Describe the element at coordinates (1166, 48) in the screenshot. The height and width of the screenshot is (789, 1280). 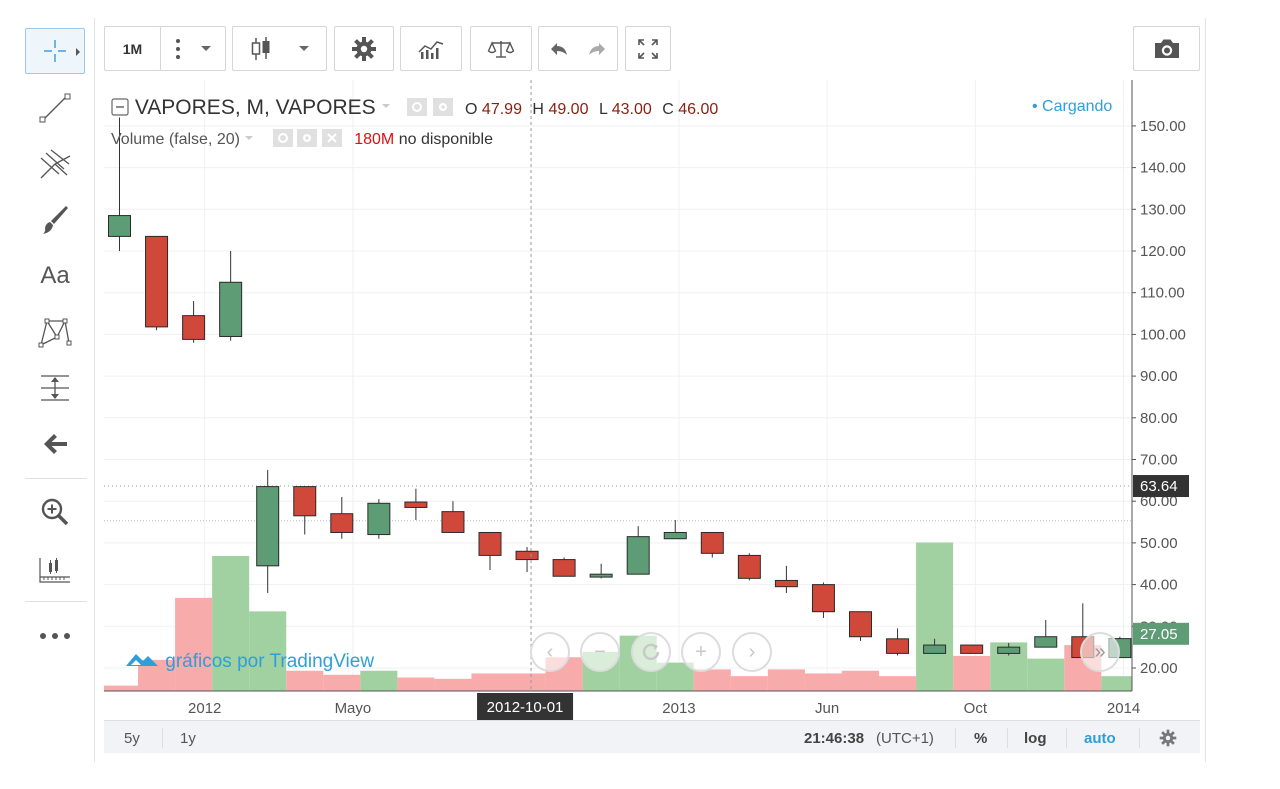
I see `screenshot-button` at that location.